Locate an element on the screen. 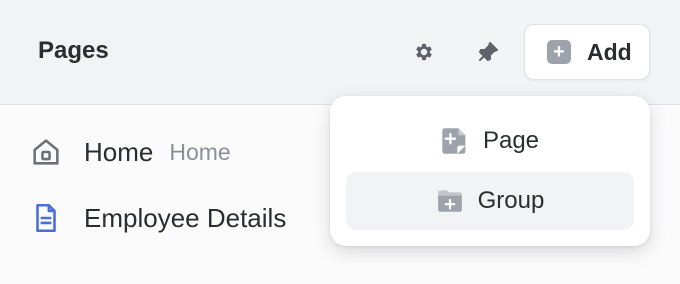 This screenshot has width=680, height=284. document-icon is located at coordinates (46, 218).